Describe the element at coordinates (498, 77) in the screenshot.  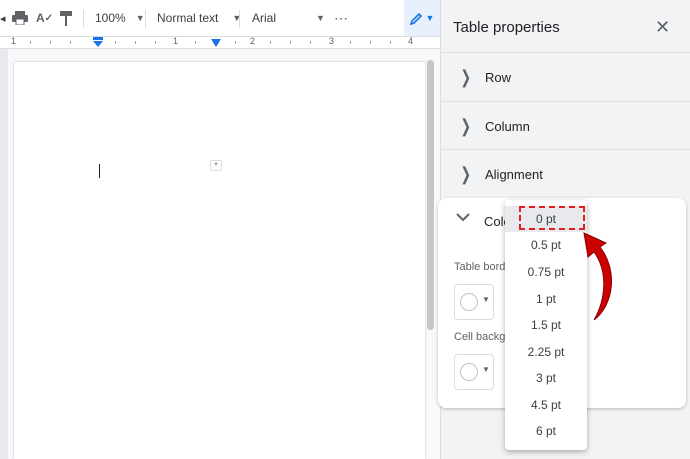
I see `section-label: Row` at that location.